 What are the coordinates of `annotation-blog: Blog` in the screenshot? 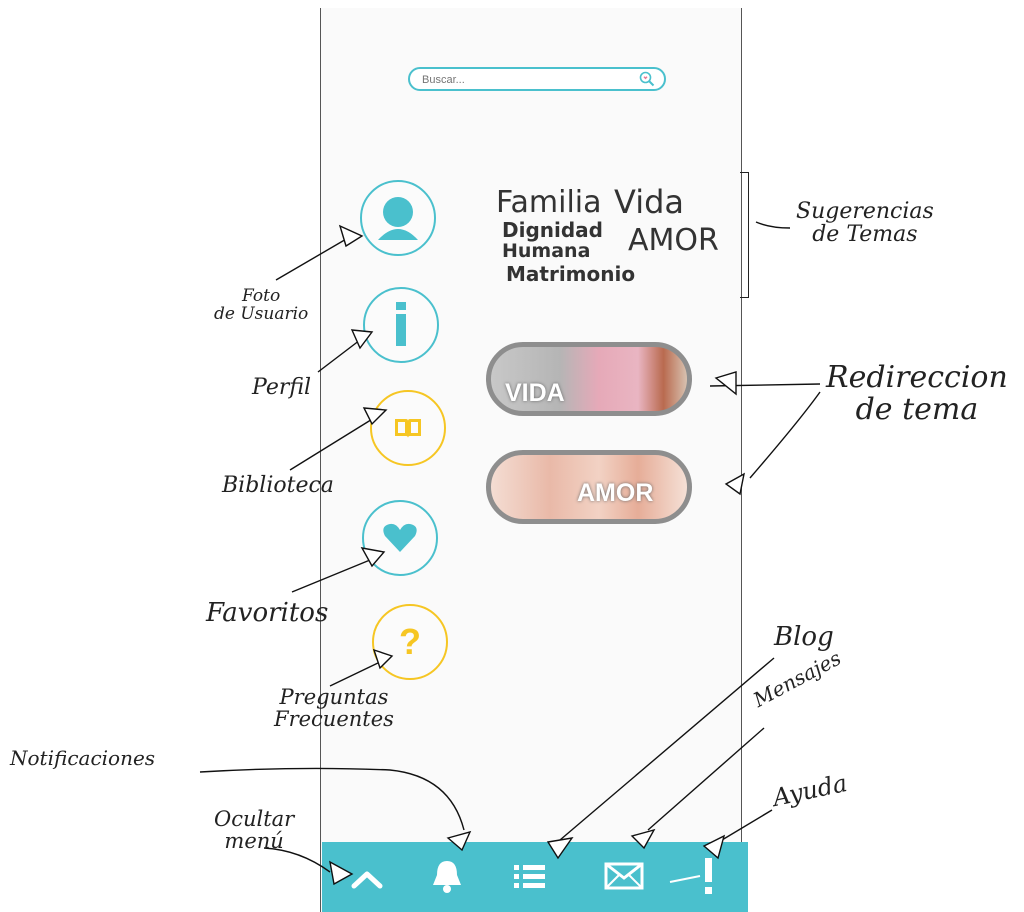 It's located at (804, 637).